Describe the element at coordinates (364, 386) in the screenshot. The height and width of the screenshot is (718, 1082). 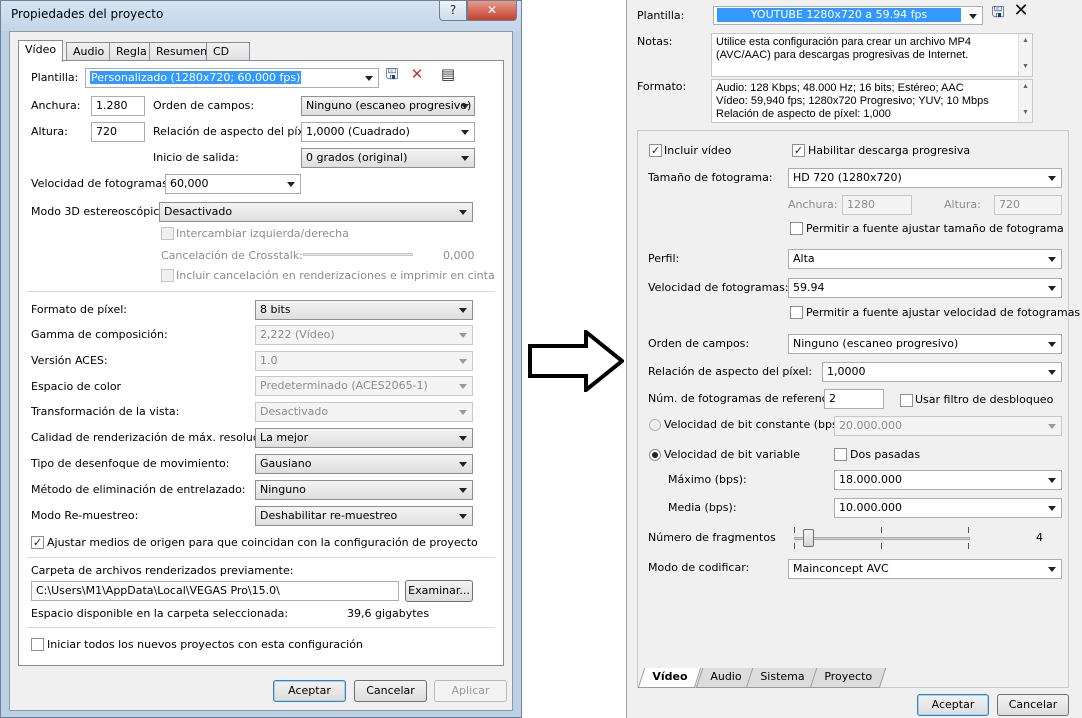
I see `color-space-combo: Predeterminado (ACES2065-1)` at that location.